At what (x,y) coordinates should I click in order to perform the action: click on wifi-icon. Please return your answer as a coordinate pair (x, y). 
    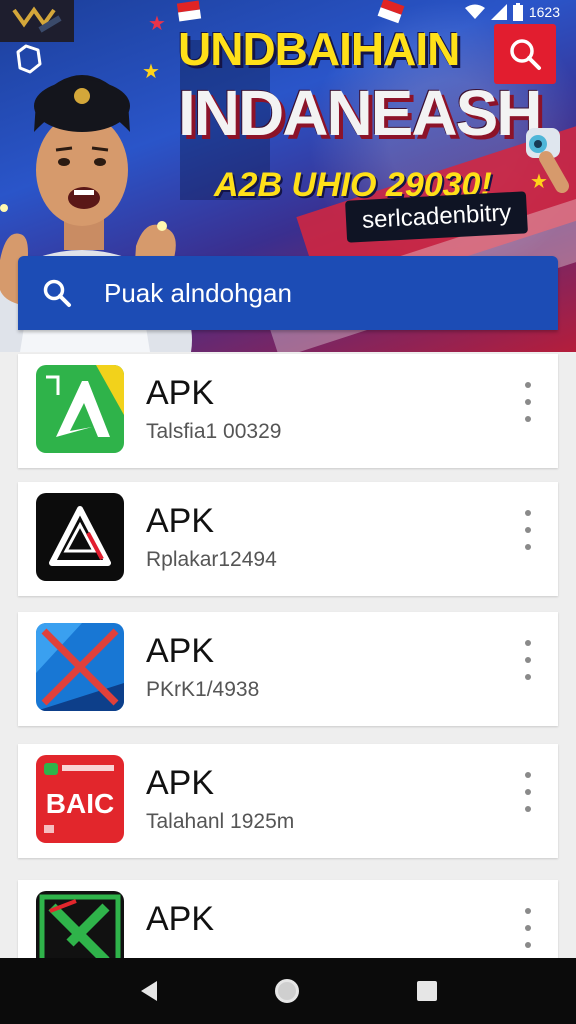
    Looking at the image, I should click on (474, 11).